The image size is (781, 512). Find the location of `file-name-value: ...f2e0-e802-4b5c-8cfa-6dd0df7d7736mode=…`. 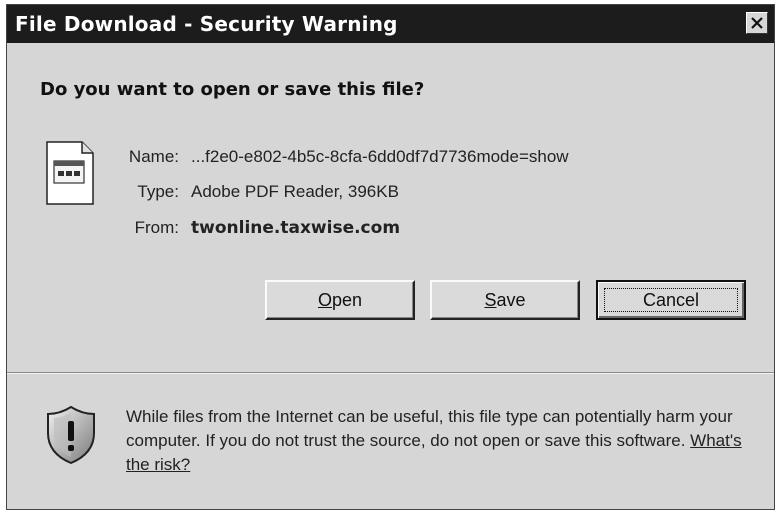

file-name-value: ...f2e0-e802-4b5c-8cfa-6dd0df7d7736mode=… is located at coordinates (380, 156).